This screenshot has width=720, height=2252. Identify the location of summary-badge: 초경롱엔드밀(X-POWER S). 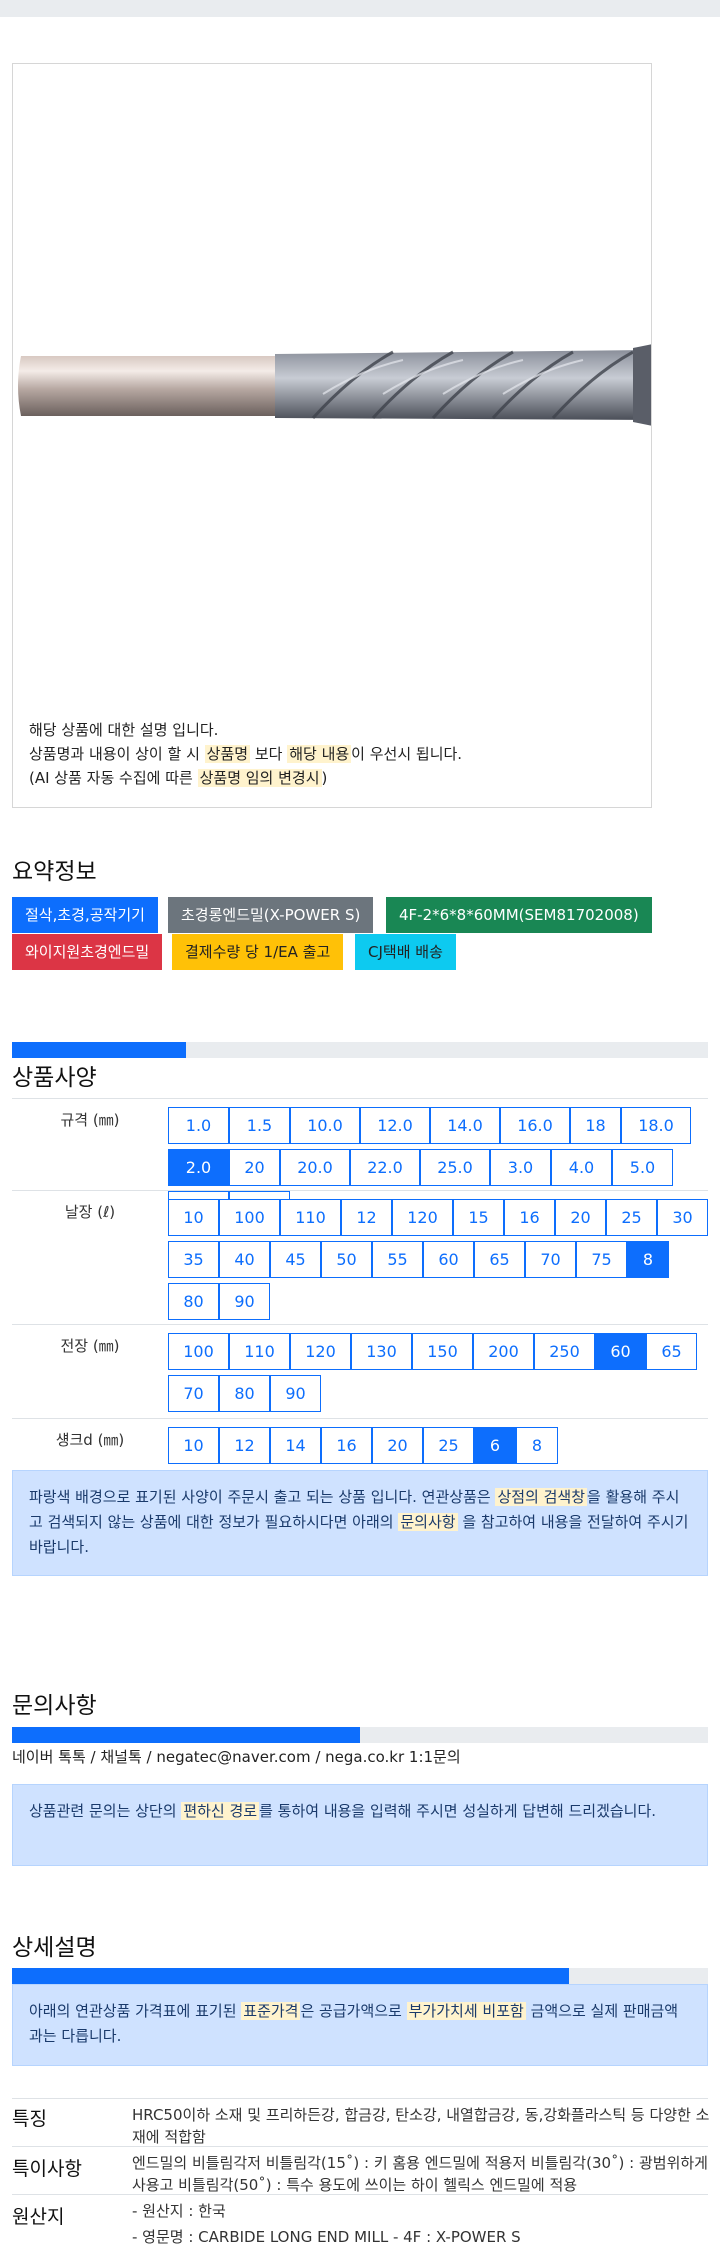
(271, 915).